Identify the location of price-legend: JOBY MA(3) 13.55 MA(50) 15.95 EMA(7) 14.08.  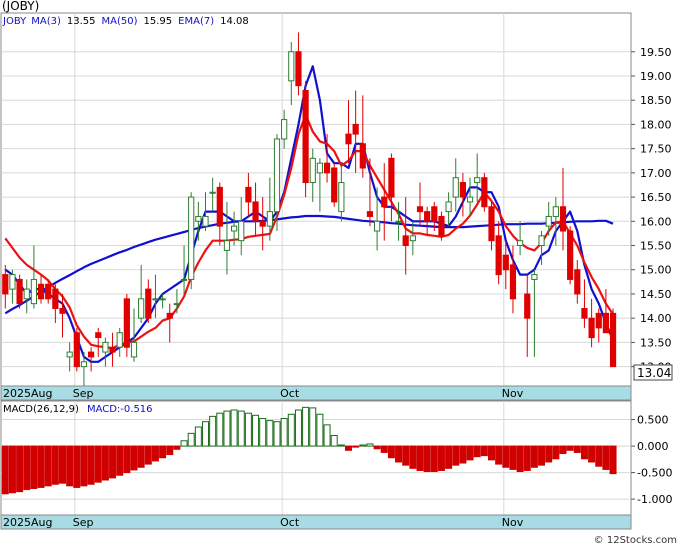
(125, 21).